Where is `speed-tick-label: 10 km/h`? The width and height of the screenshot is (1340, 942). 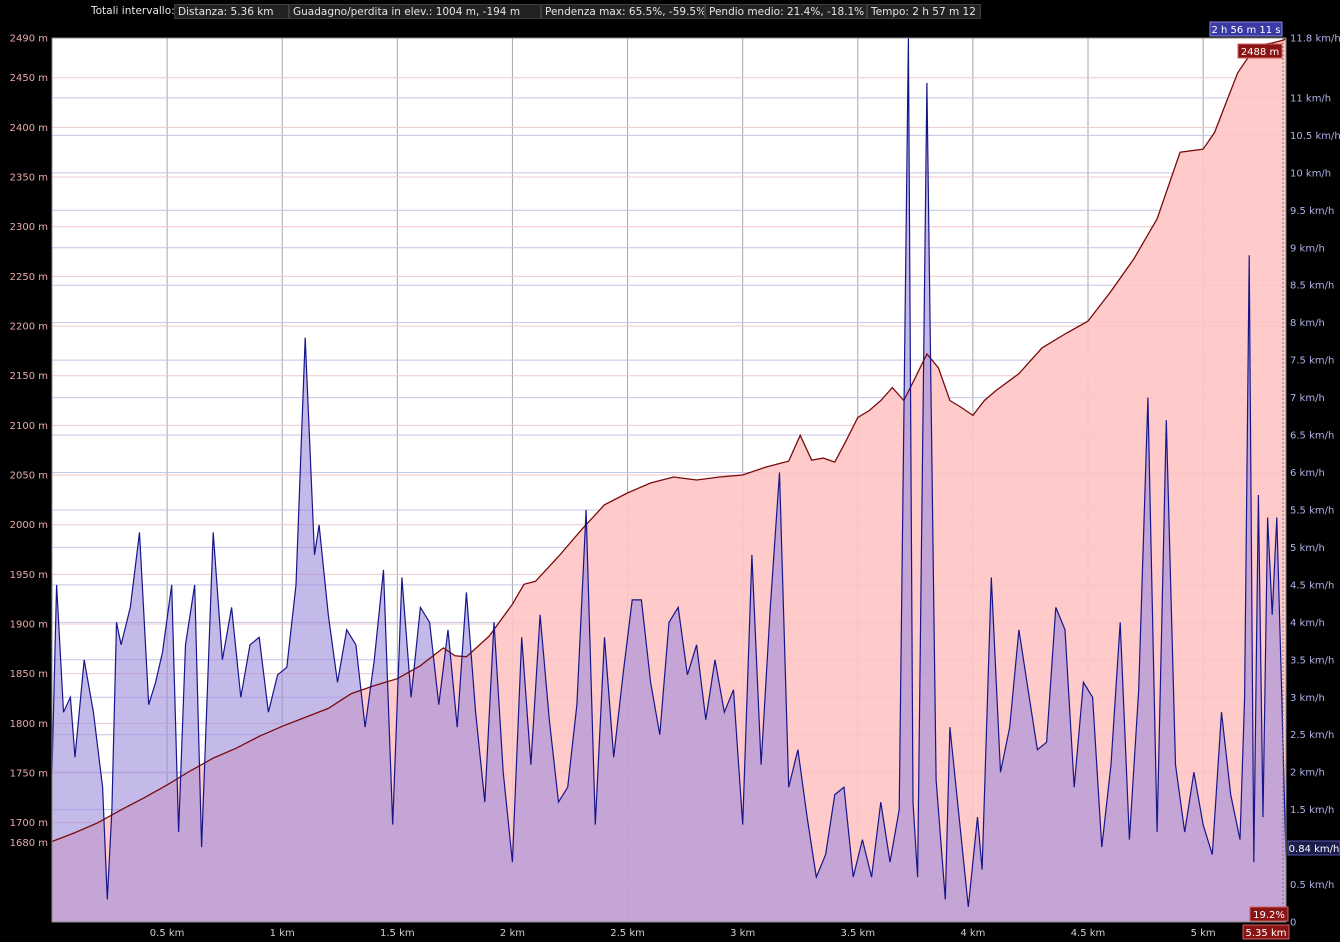 speed-tick-label: 10 km/h is located at coordinates (1310, 173).